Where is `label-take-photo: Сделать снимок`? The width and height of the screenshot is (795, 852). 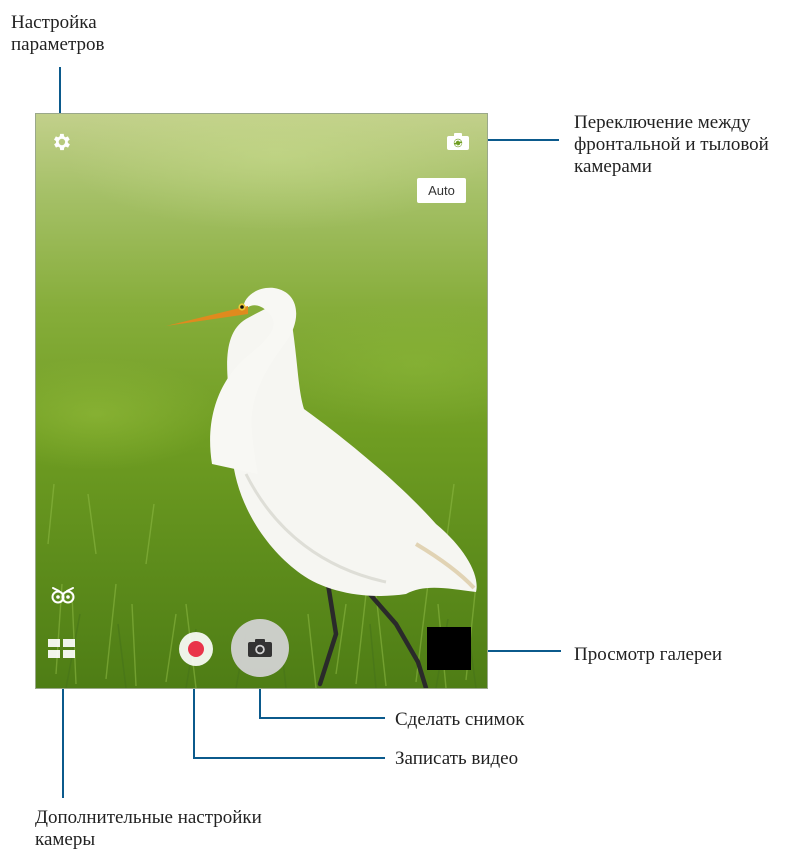 label-take-photo: Сделать снимок is located at coordinates (460, 719).